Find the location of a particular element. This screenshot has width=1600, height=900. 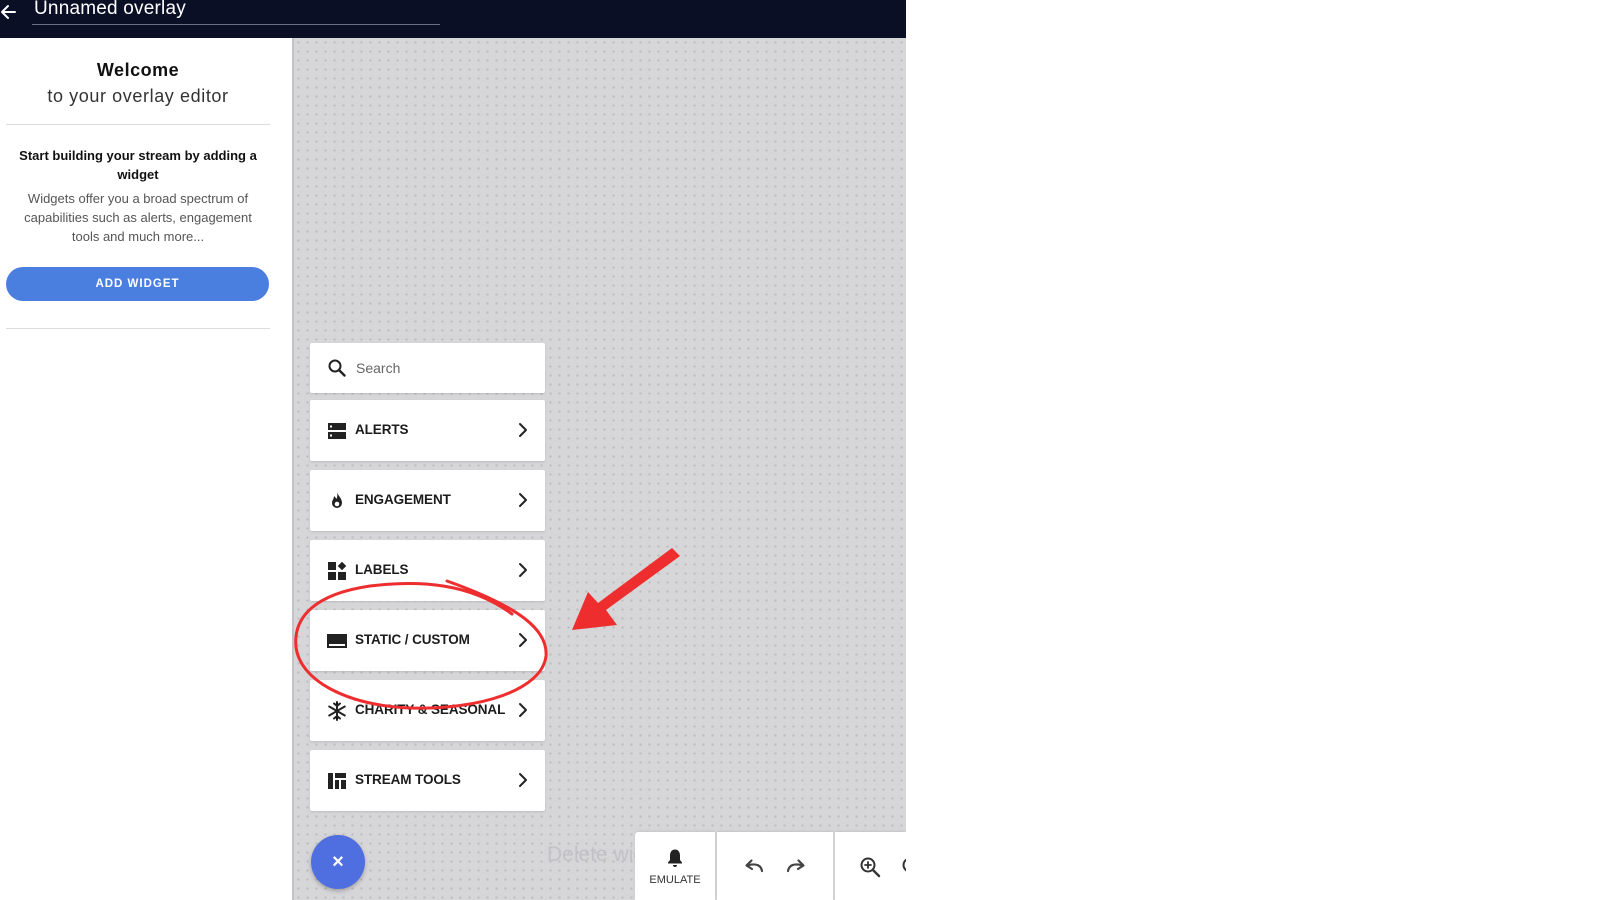

menu-item-label: LABELS is located at coordinates (382, 569).